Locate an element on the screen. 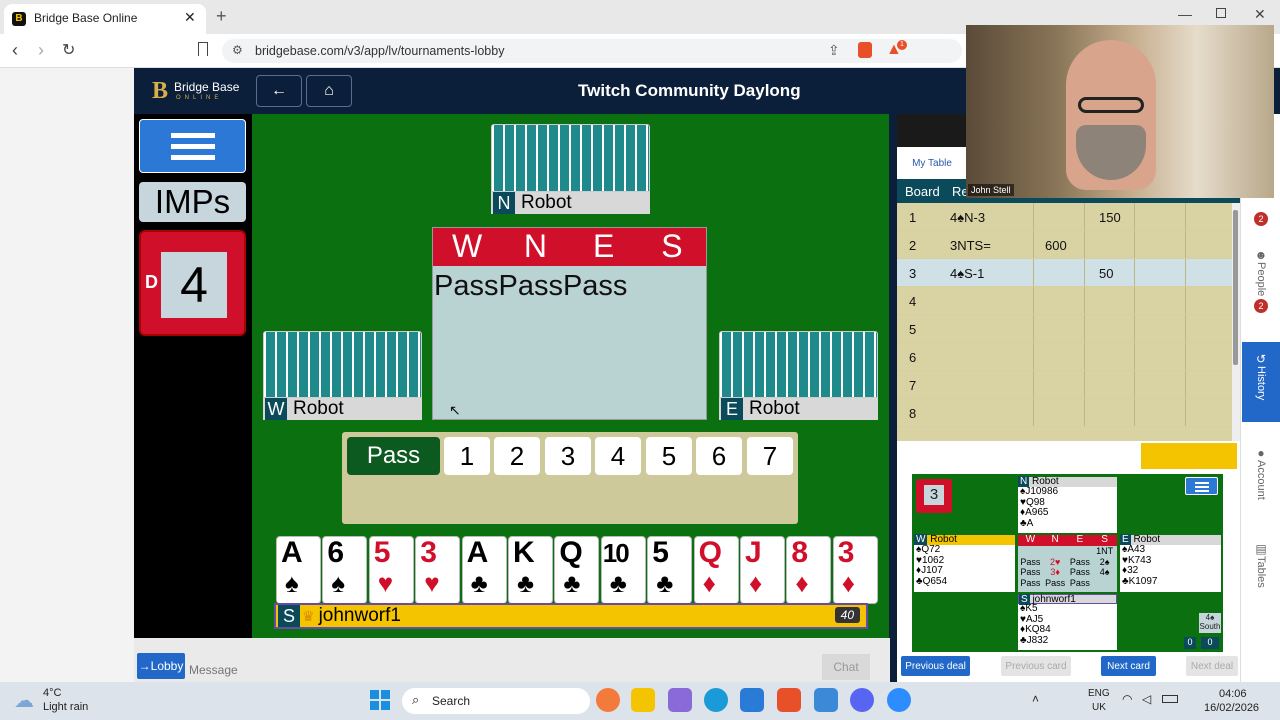  history-row: 7 is located at coordinates (1064, 385).